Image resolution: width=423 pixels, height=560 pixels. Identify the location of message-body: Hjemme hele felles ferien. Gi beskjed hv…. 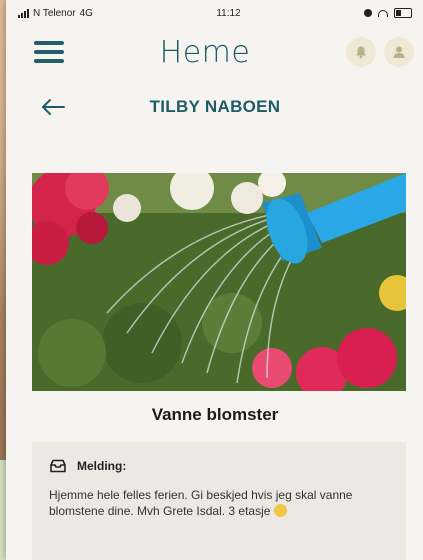
(219, 496).